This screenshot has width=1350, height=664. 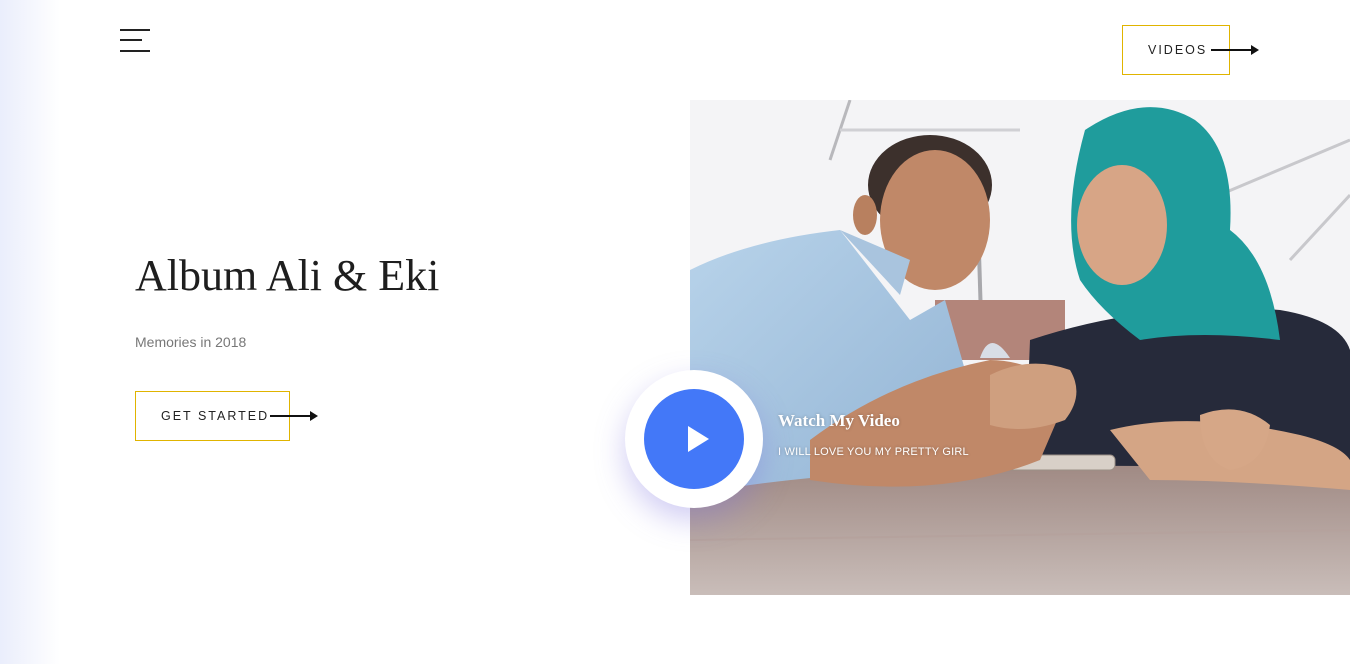 I want to click on video-subtitle: I WILL LOVE YOU MY PRETTY GIRL, so click(x=873, y=452).